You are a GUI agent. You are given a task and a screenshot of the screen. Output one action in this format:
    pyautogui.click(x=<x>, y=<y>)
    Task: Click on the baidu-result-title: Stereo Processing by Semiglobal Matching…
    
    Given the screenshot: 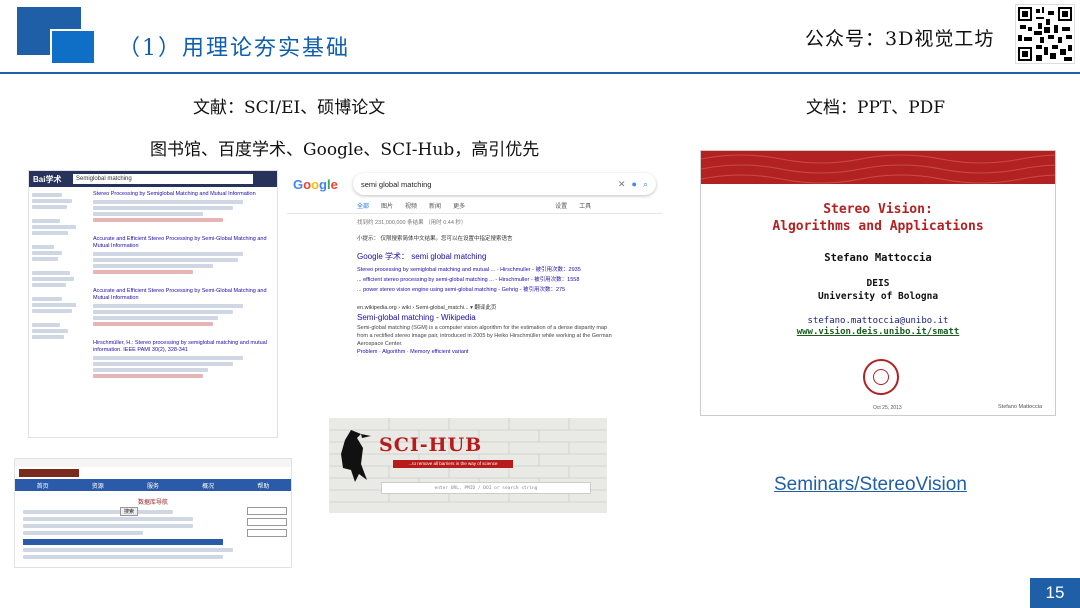 What is the action you would take?
    pyautogui.click(x=182, y=194)
    